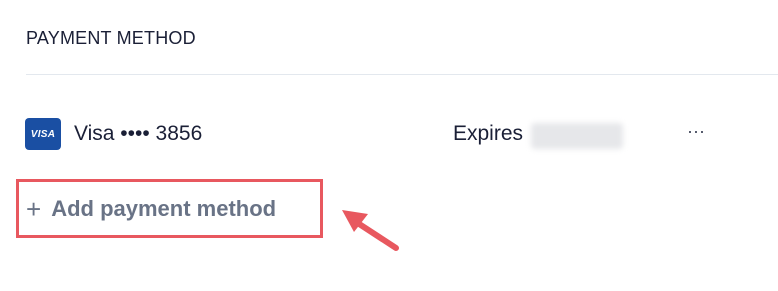 The height and width of the screenshot is (291, 778). Describe the element at coordinates (370, 230) in the screenshot. I see `pointer-arrow-icon` at that location.